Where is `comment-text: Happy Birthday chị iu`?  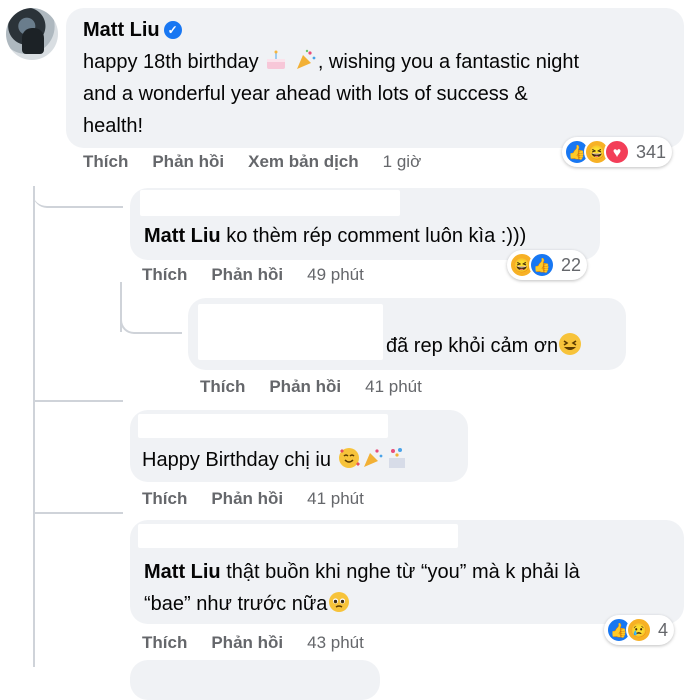
comment-text: Happy Birthday chị iu is located at coordinates (275, 460).